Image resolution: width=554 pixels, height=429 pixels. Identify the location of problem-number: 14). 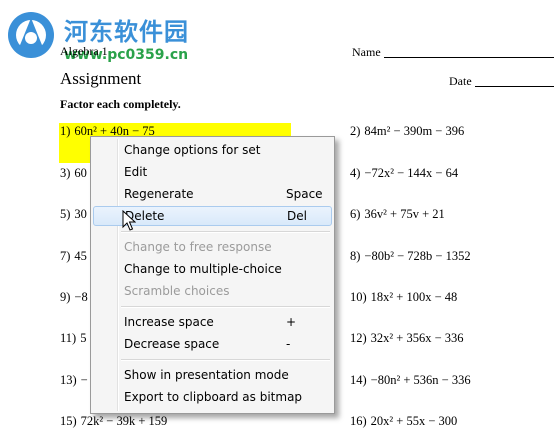
(358, 380).